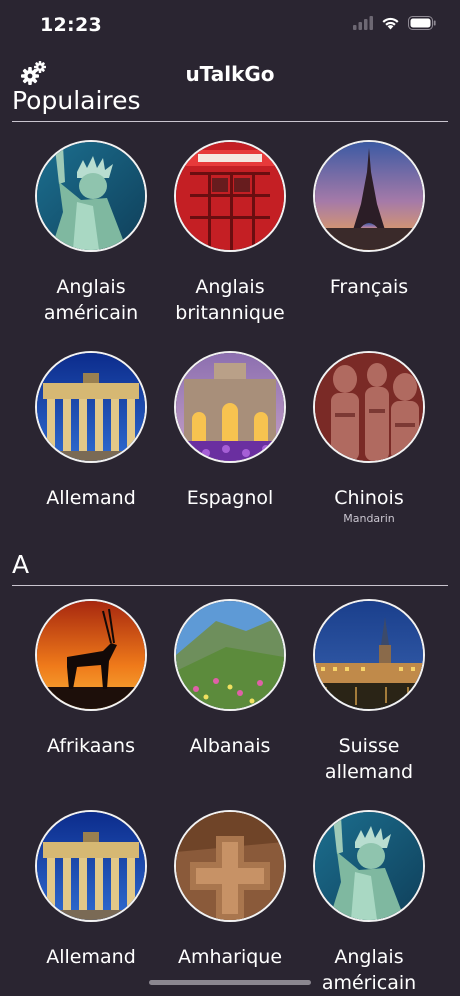 The height and width of the screenshot is (996, 460). What do you see at coordinates (76, 100) in the screenshot?
I see `section-title-populaires: Populaires` at bounding box center [76, 100].